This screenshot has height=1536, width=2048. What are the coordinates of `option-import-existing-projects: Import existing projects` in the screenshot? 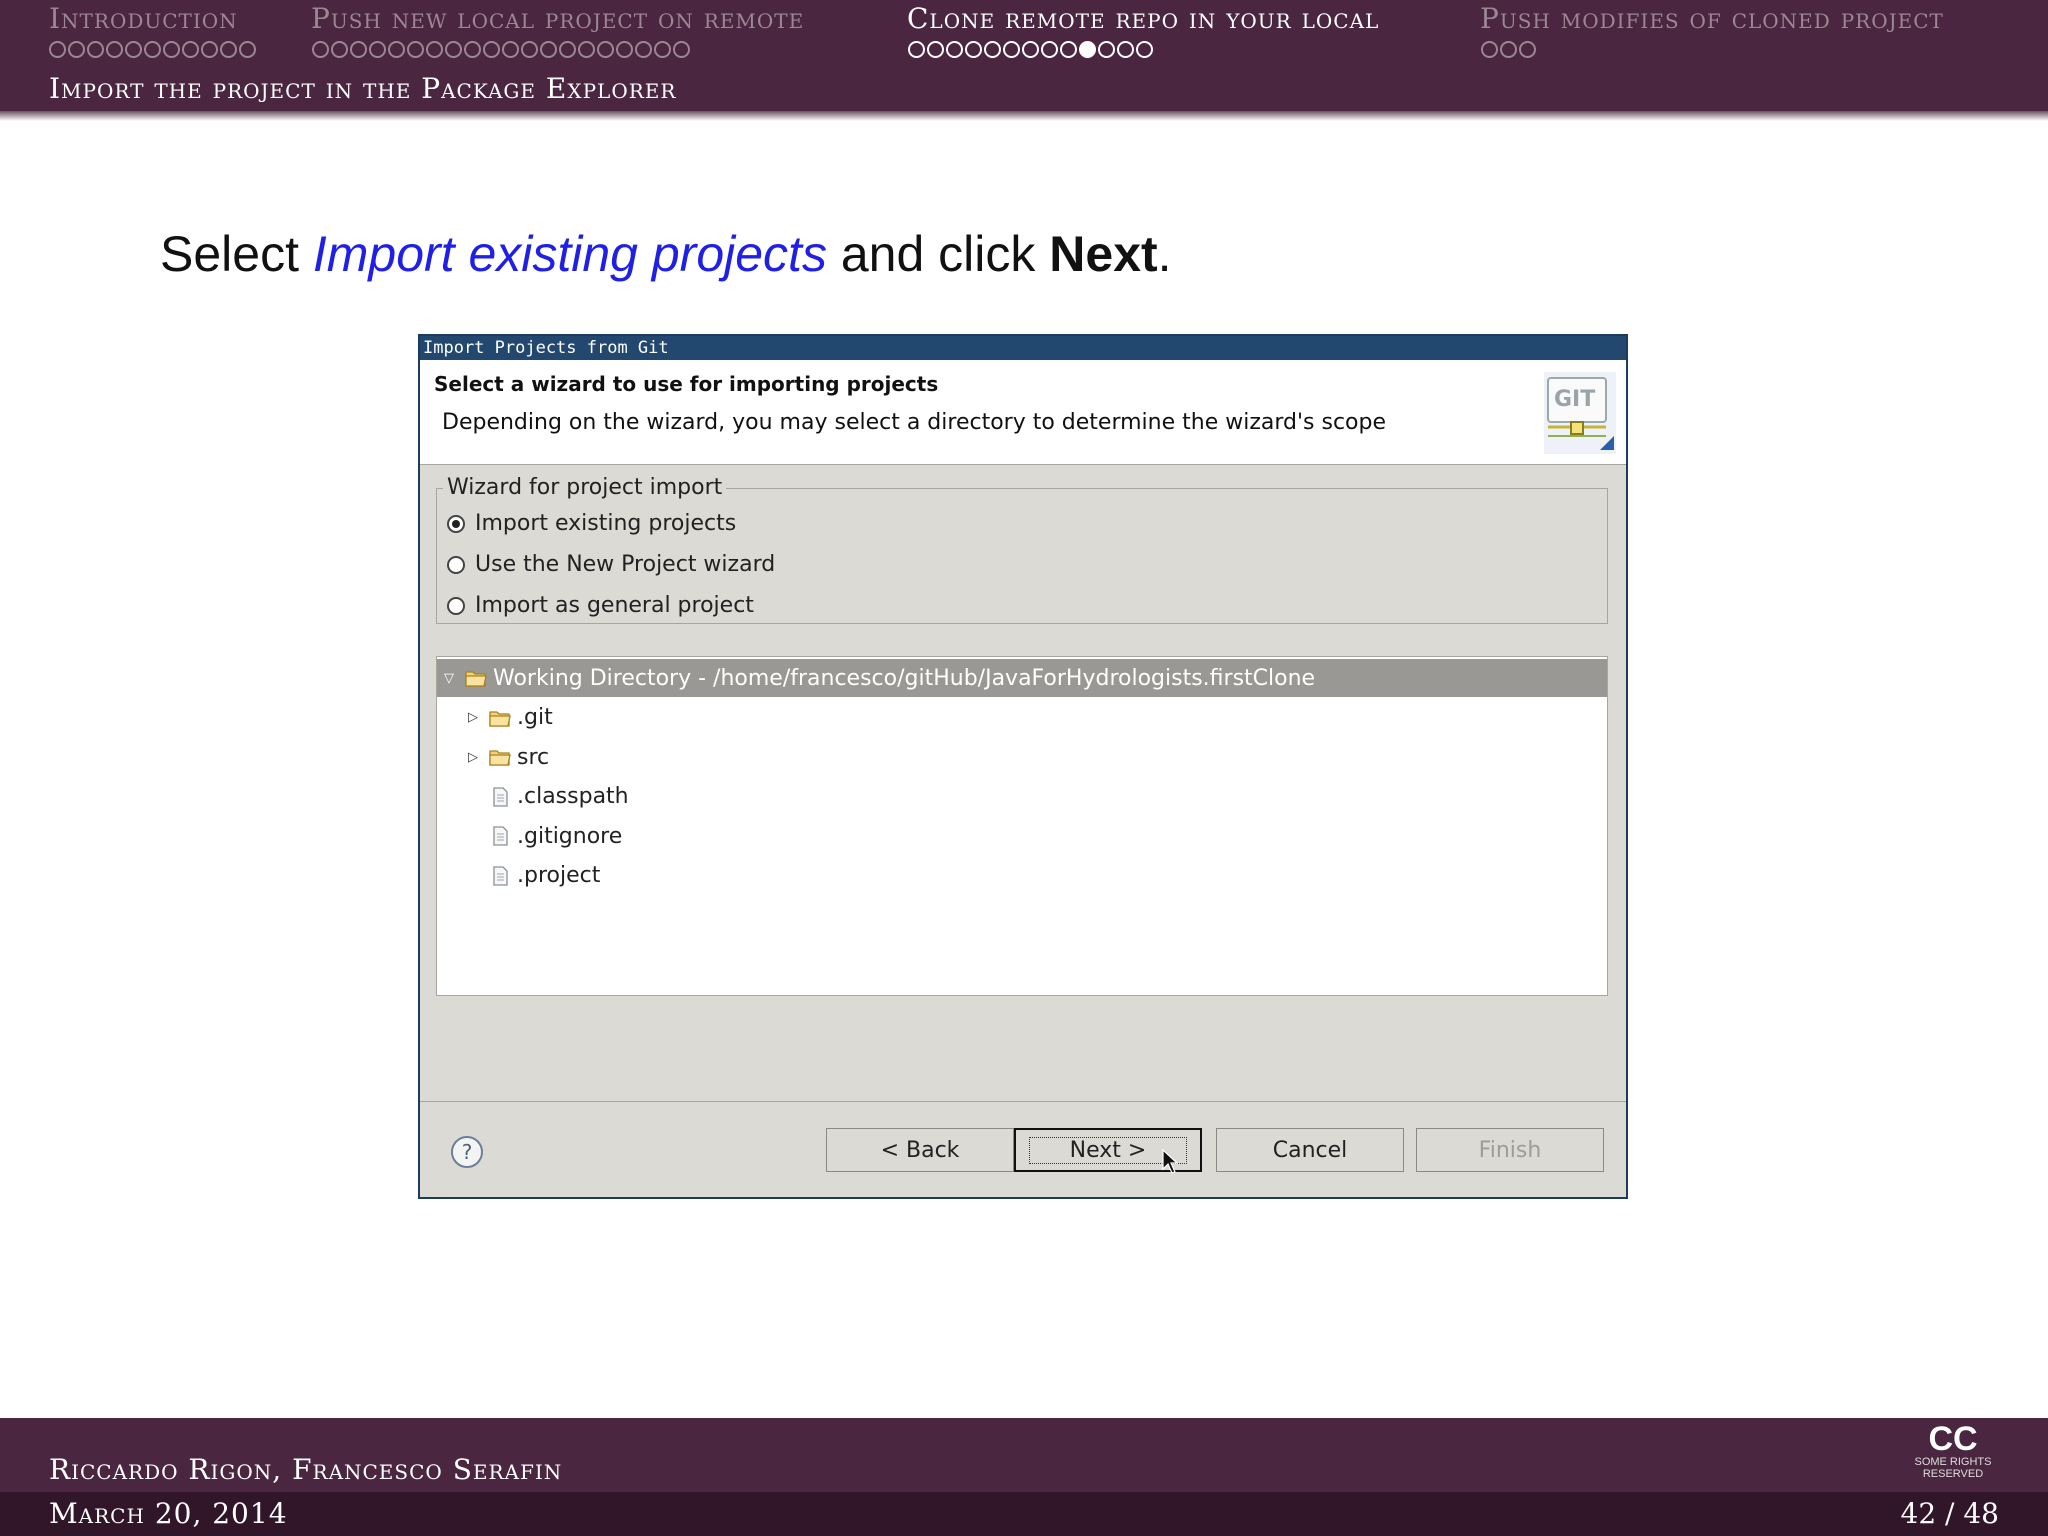 It's located at (591, 523).